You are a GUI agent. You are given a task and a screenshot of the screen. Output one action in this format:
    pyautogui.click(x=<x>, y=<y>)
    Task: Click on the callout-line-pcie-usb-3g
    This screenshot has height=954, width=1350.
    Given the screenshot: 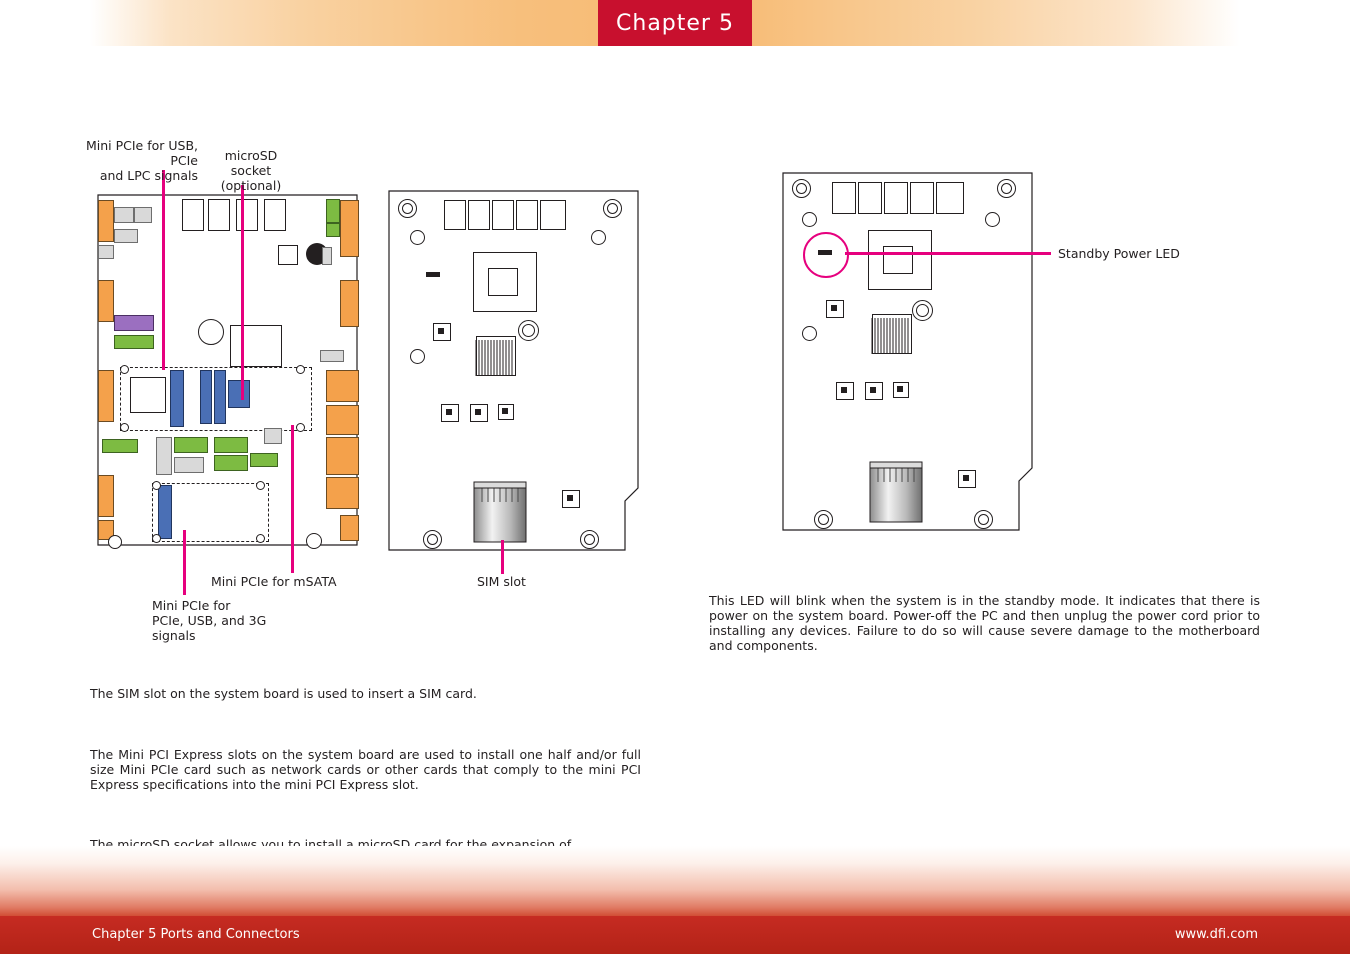 What is the action you would take?
    pyautogui.click(x=184, y=562)
    